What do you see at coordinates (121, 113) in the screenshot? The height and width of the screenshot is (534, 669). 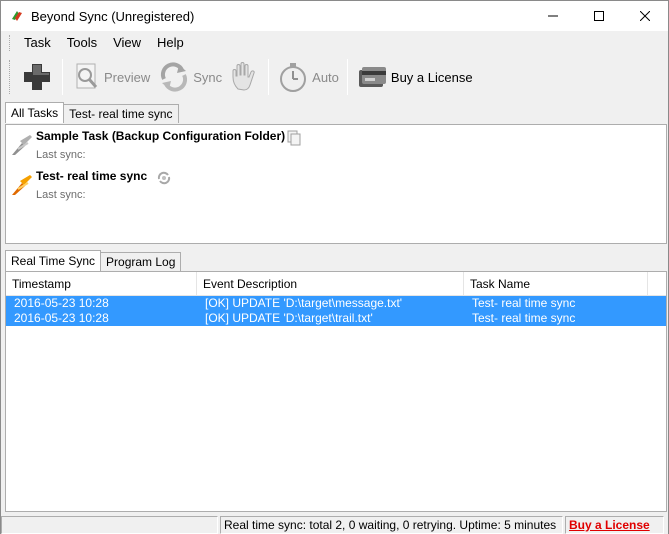 I see `tab-test-real-time-sync: Test- real time sync` at bounding box center [121, 113].